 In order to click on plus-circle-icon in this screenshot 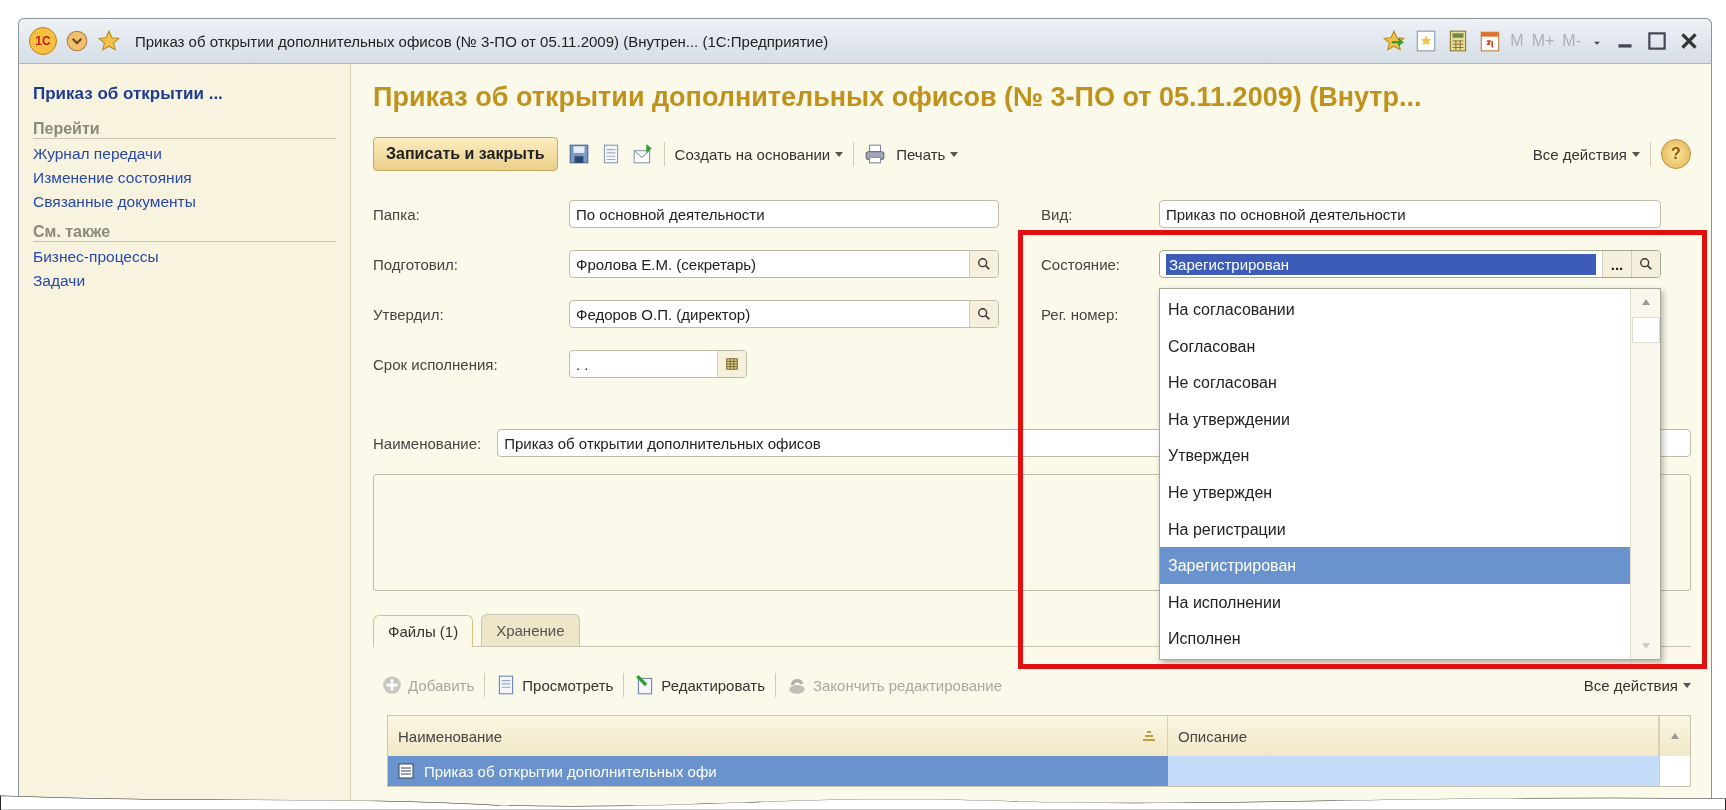, I will do `click(392, 685)`.